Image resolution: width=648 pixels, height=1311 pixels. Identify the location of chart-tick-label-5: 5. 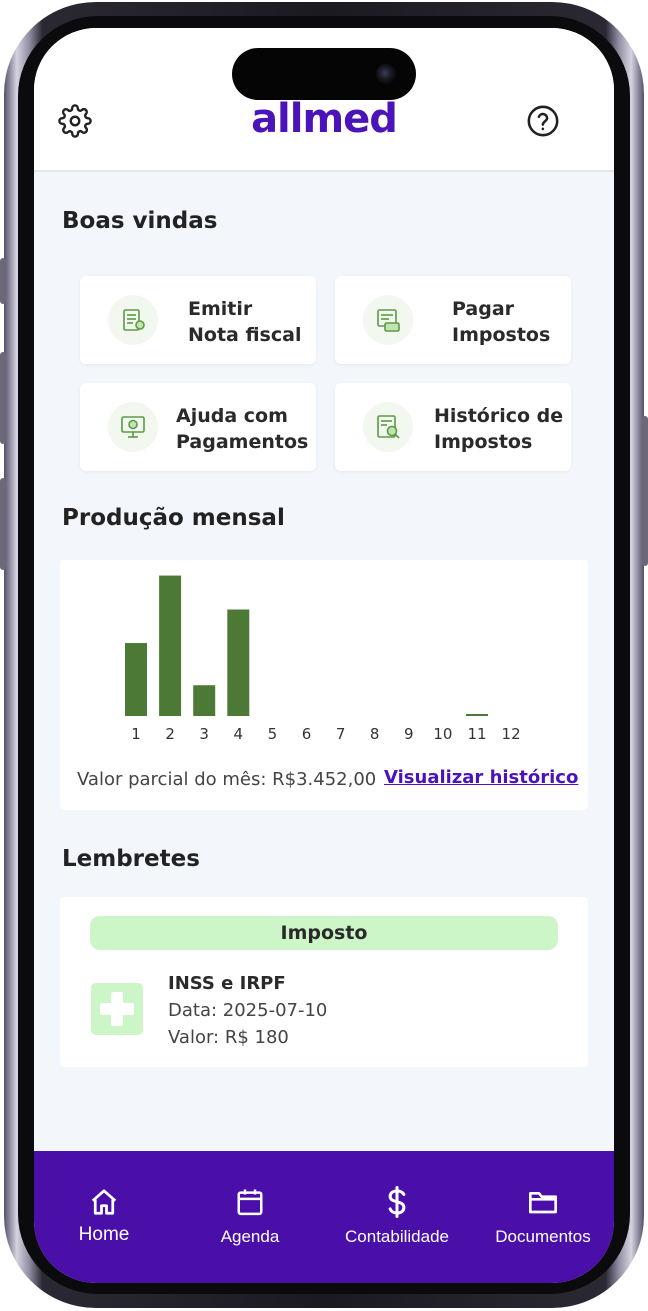
(273, 734).